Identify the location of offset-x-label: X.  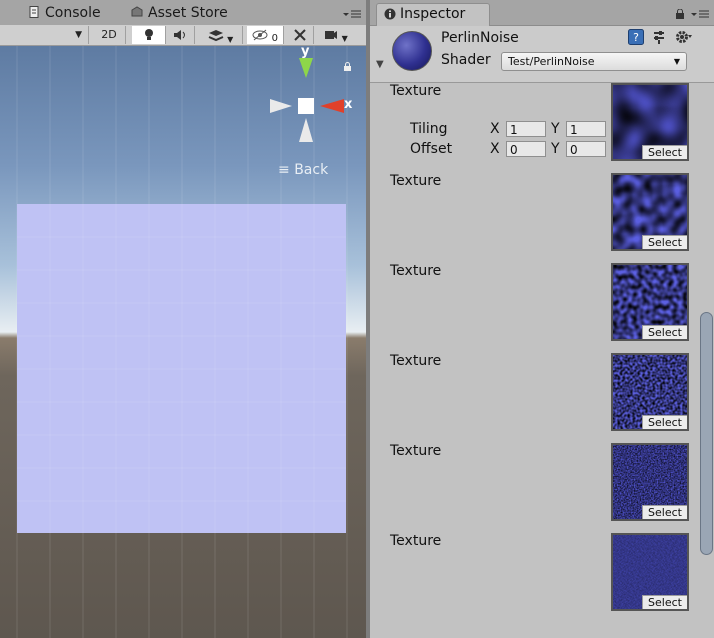
(495, 149).